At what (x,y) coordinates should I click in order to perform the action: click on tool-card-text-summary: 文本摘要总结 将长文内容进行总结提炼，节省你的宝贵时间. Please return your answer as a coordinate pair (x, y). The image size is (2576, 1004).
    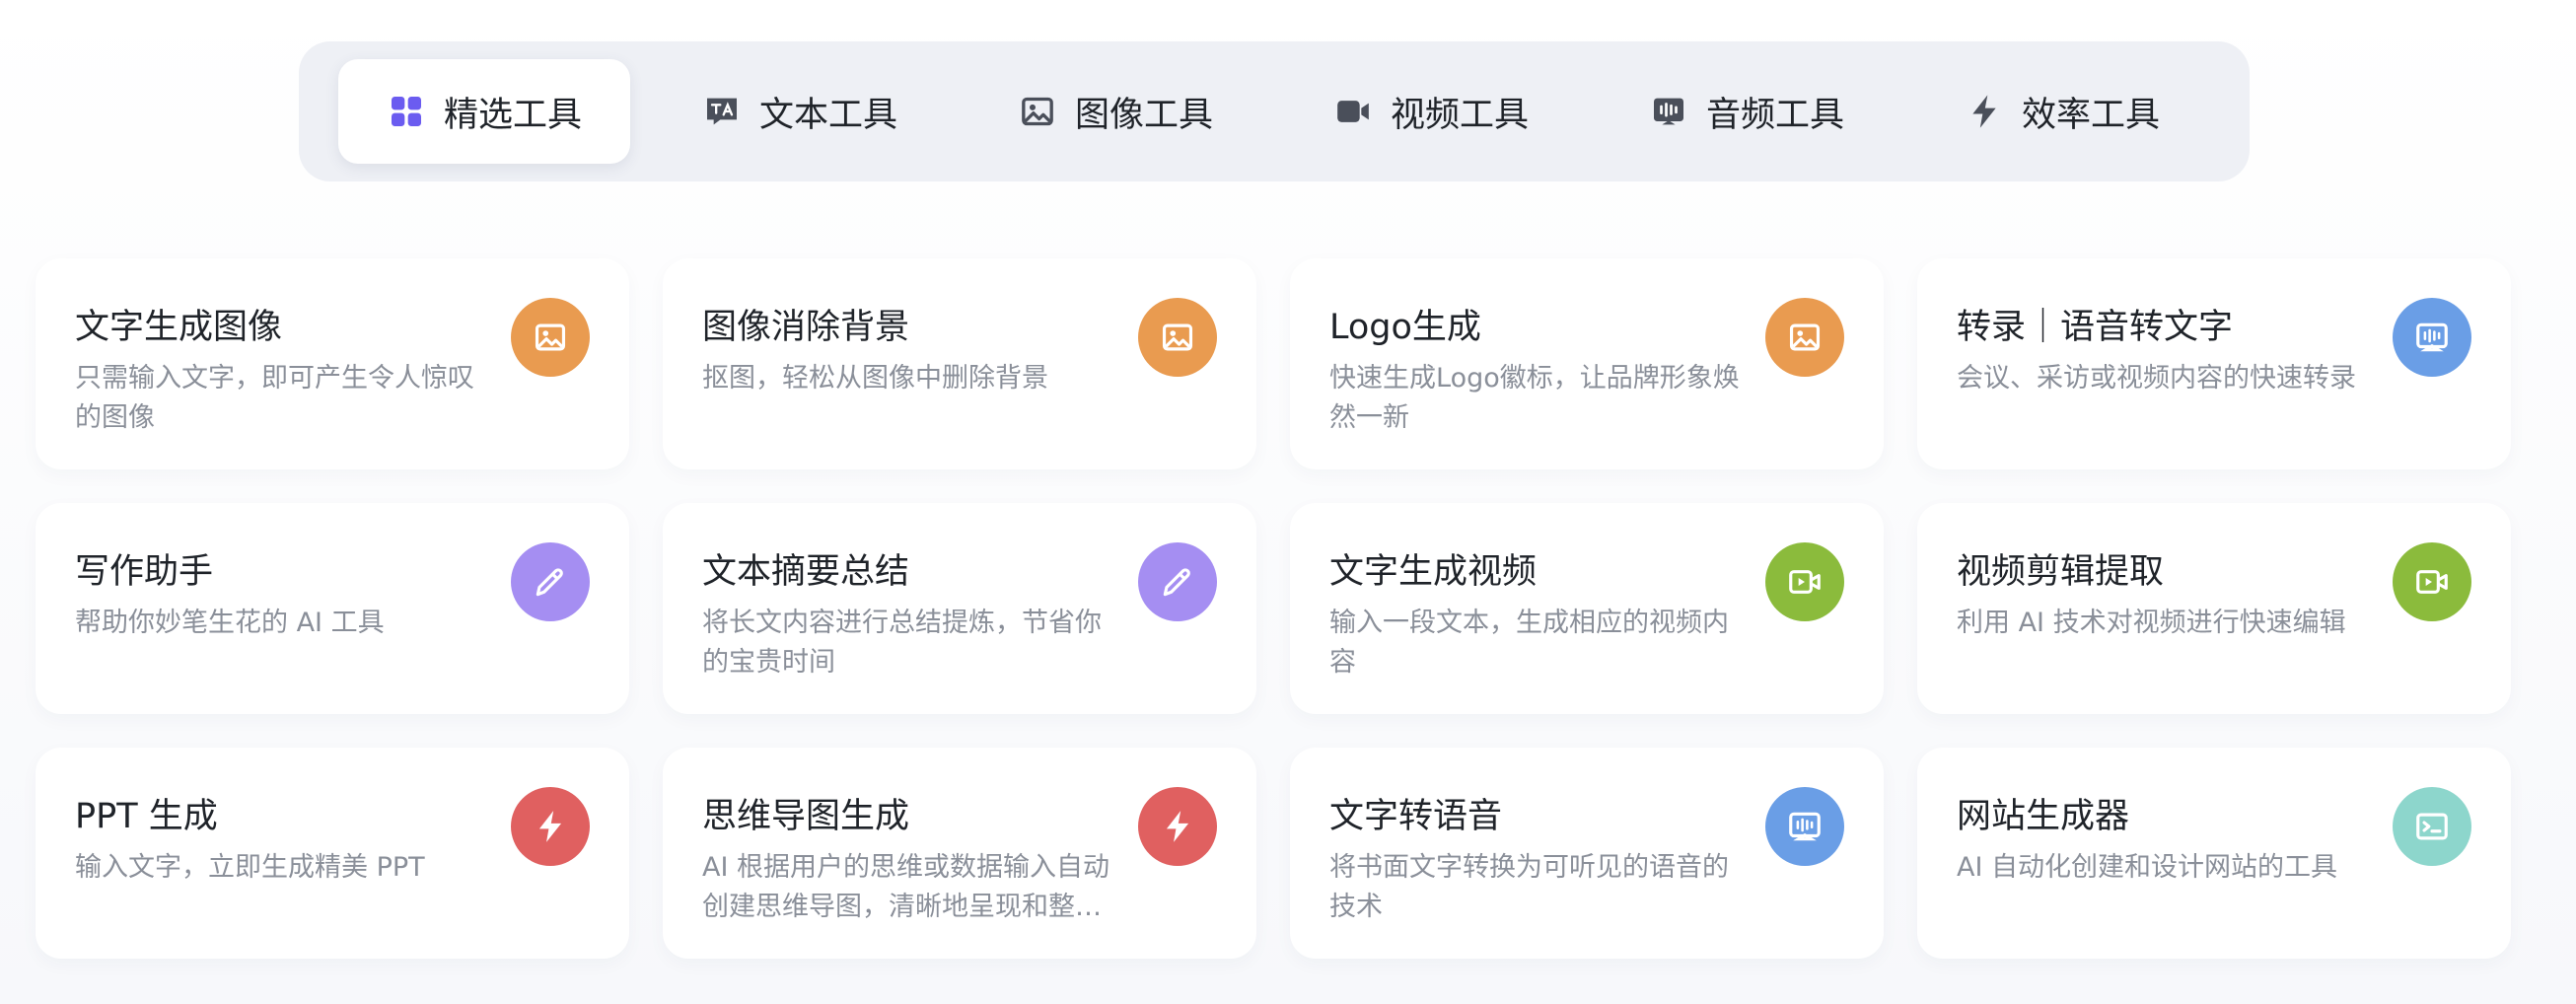
    Looking at the image, I should click on (959, 608).